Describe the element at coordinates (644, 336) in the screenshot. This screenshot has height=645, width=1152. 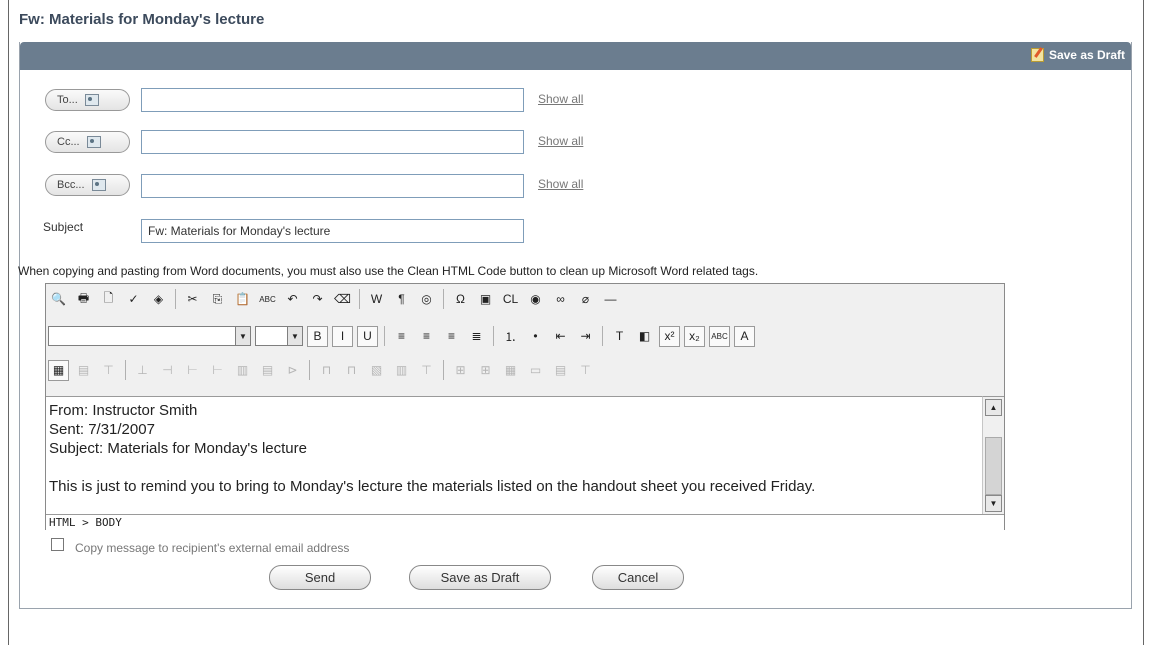
I see `highlight-icon: ◧` at that location.